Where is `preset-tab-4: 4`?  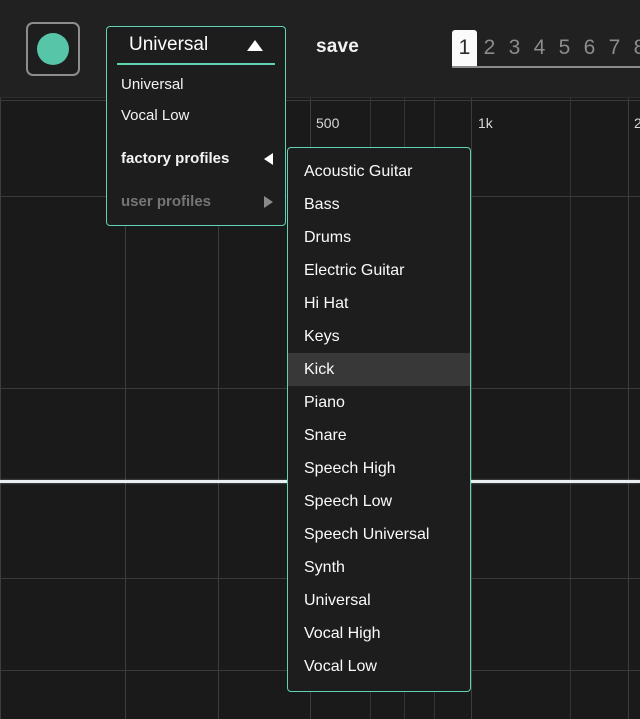
preset-tab-4: 4 is located at coordinates (539, 48).